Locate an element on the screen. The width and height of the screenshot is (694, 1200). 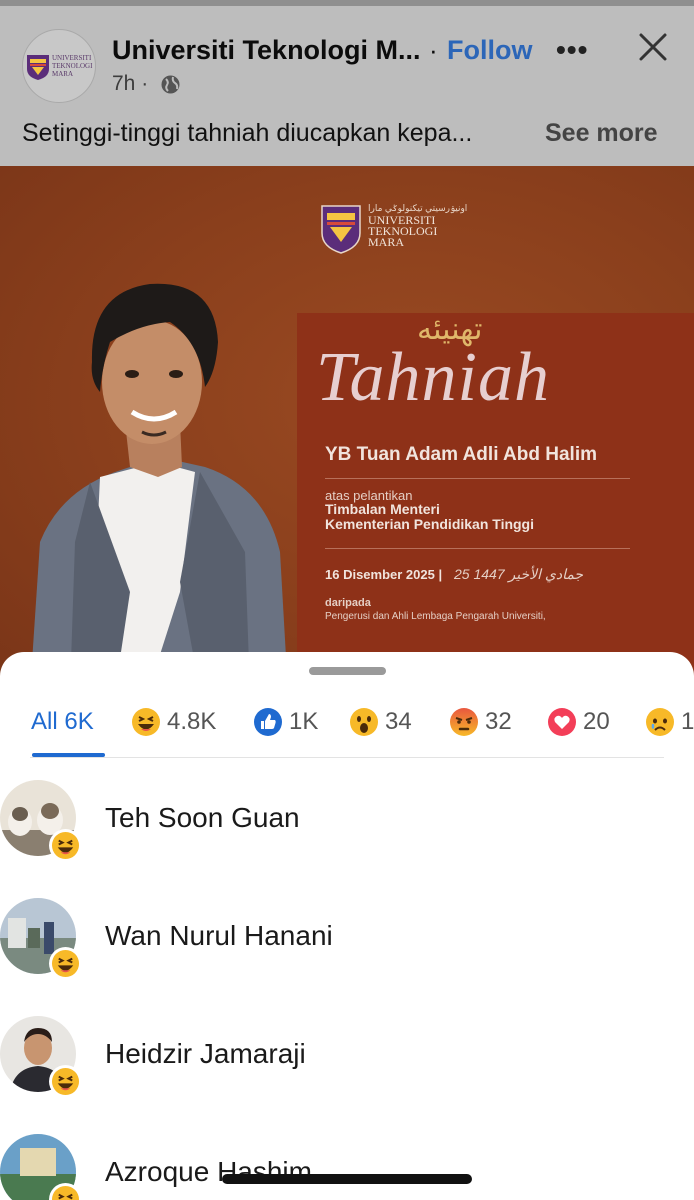
reaction-user-row: Azroque Hashim is located at coordinates (347, 1167).